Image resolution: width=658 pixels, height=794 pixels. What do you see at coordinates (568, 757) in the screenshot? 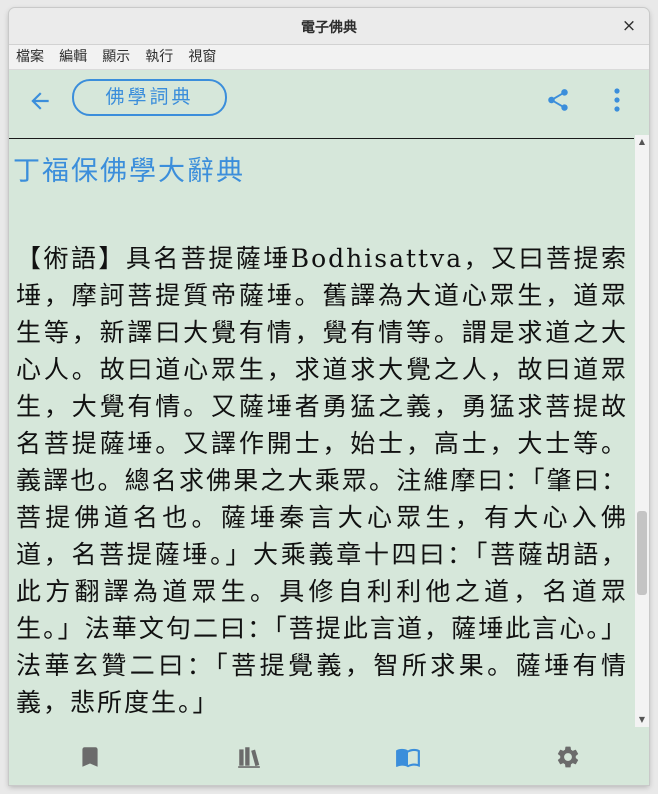
I see `gear-icon` at bounding box center [568, 757].